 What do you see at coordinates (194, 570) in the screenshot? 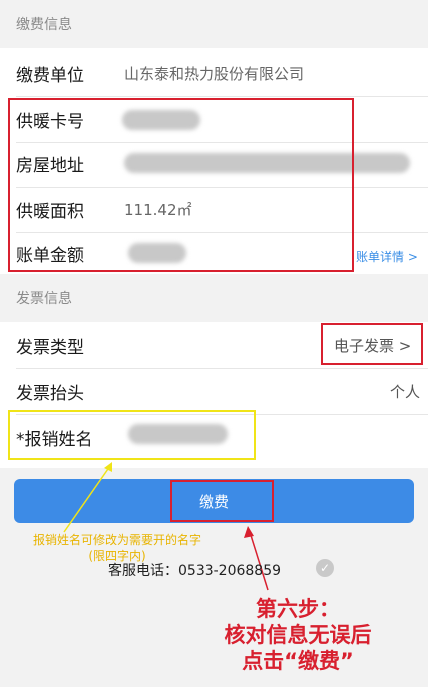
I see `service-phone: 客服电话：0533-2068859` at bounding box center [194, 570].